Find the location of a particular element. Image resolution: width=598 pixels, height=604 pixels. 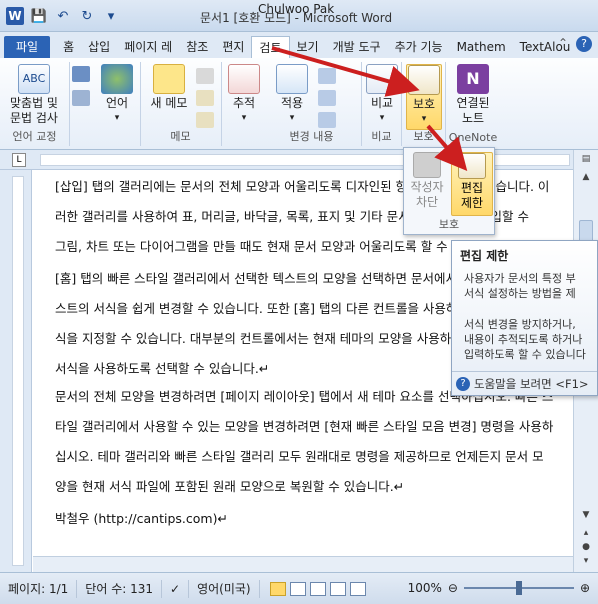

next-comment-icon is located at coordinates (205, 120).